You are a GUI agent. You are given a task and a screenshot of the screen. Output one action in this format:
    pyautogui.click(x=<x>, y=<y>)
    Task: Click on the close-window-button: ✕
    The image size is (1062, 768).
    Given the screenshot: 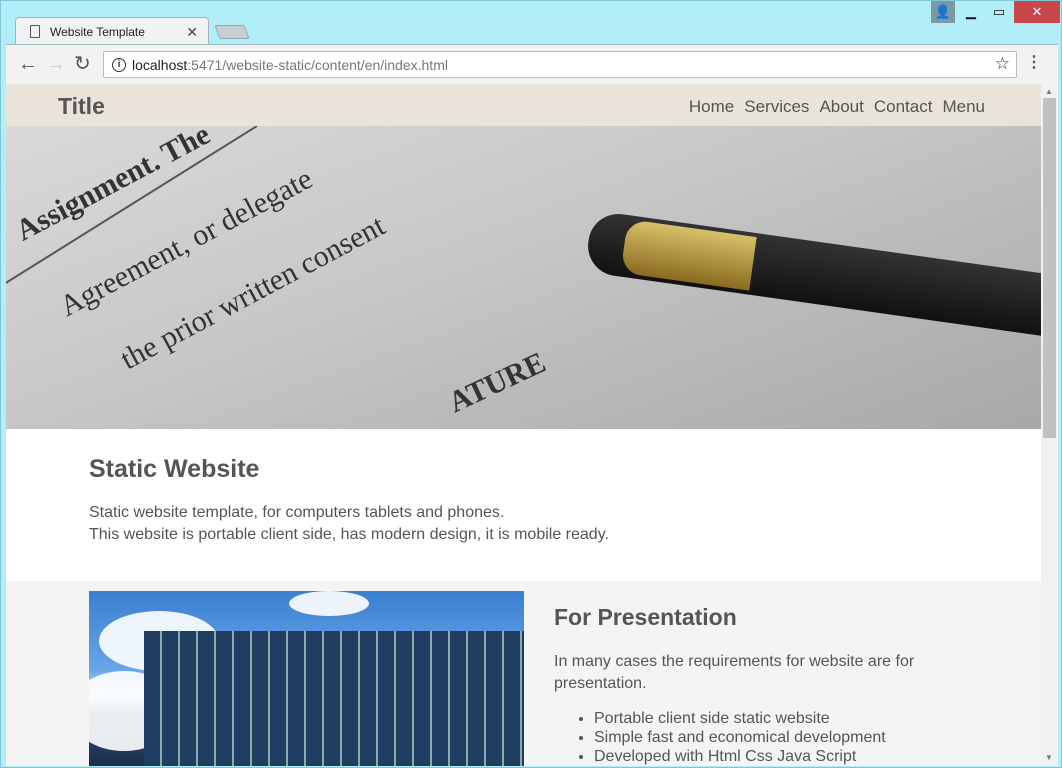 What is the action you would take?
    pyautogui.click(x=1037, y=12)
    